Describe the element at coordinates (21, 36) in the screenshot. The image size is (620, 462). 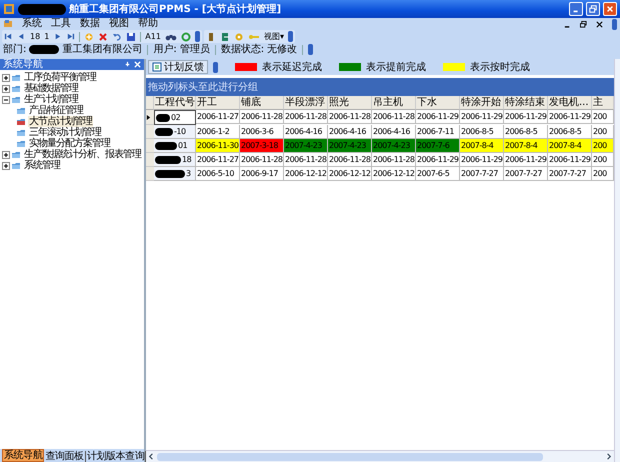
I see `previous-record-icon` at that location.